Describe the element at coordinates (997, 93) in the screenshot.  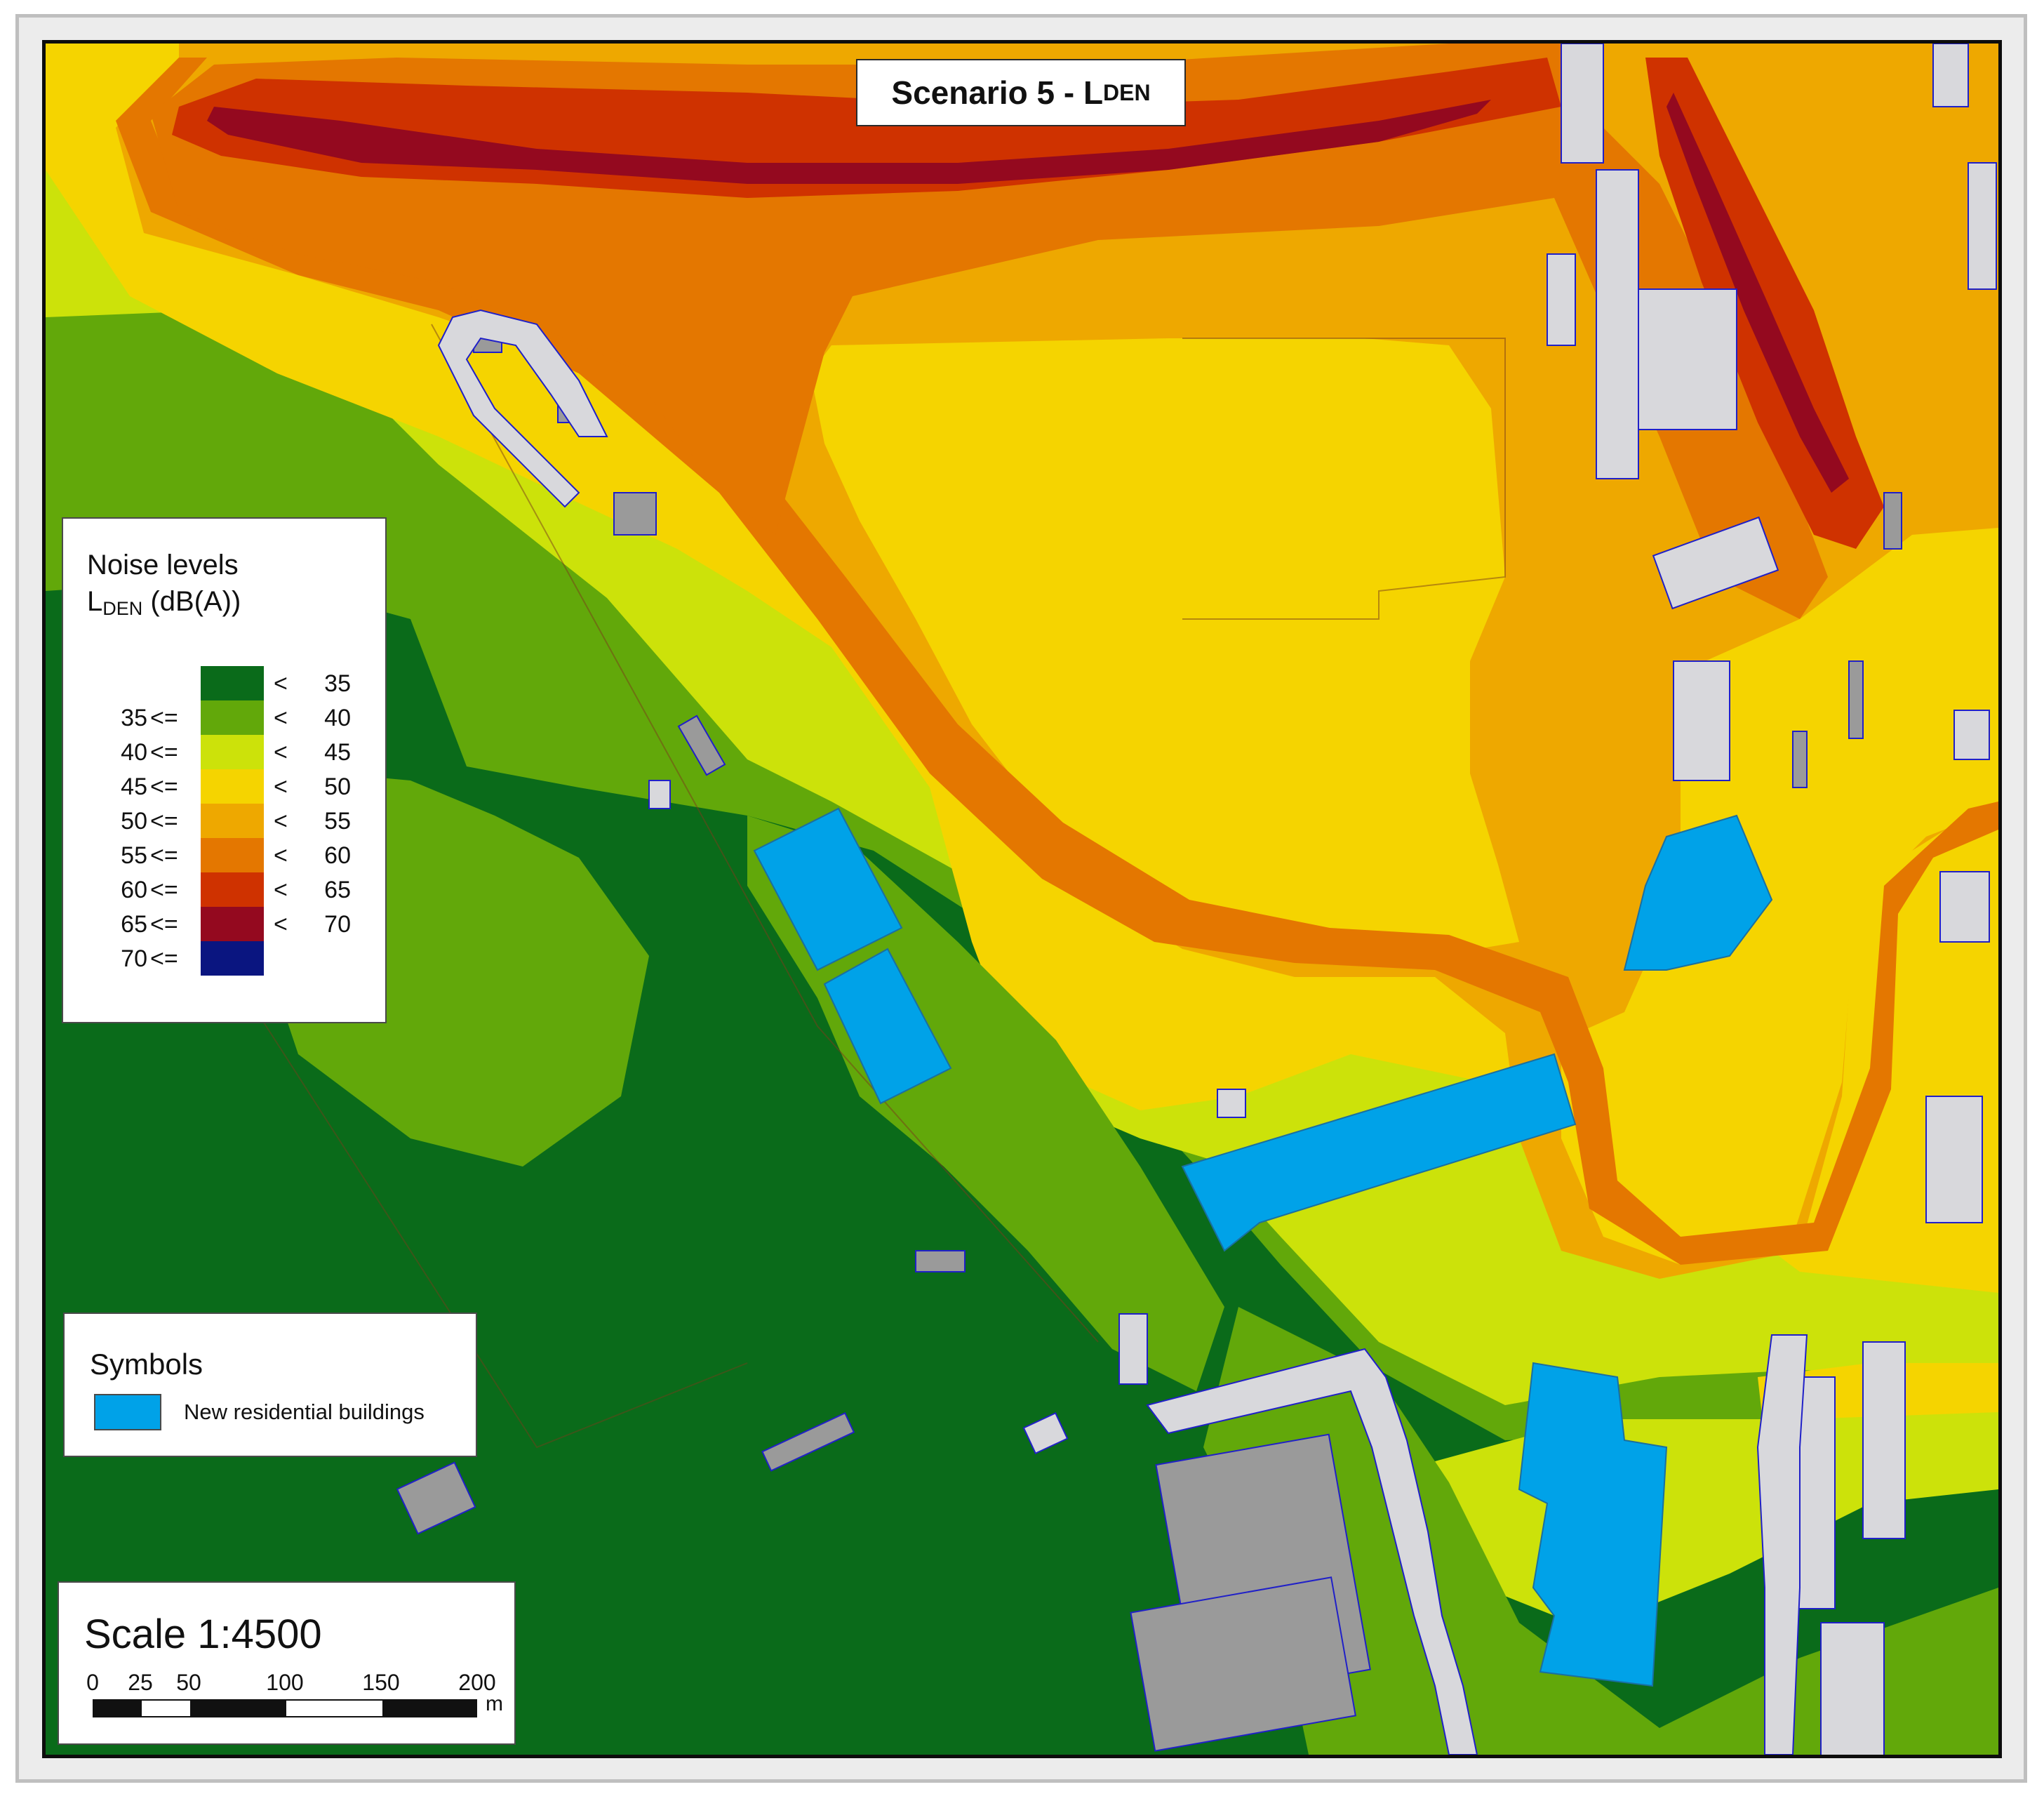
I see `map-title-main: Scenario 5 - L` at that location.